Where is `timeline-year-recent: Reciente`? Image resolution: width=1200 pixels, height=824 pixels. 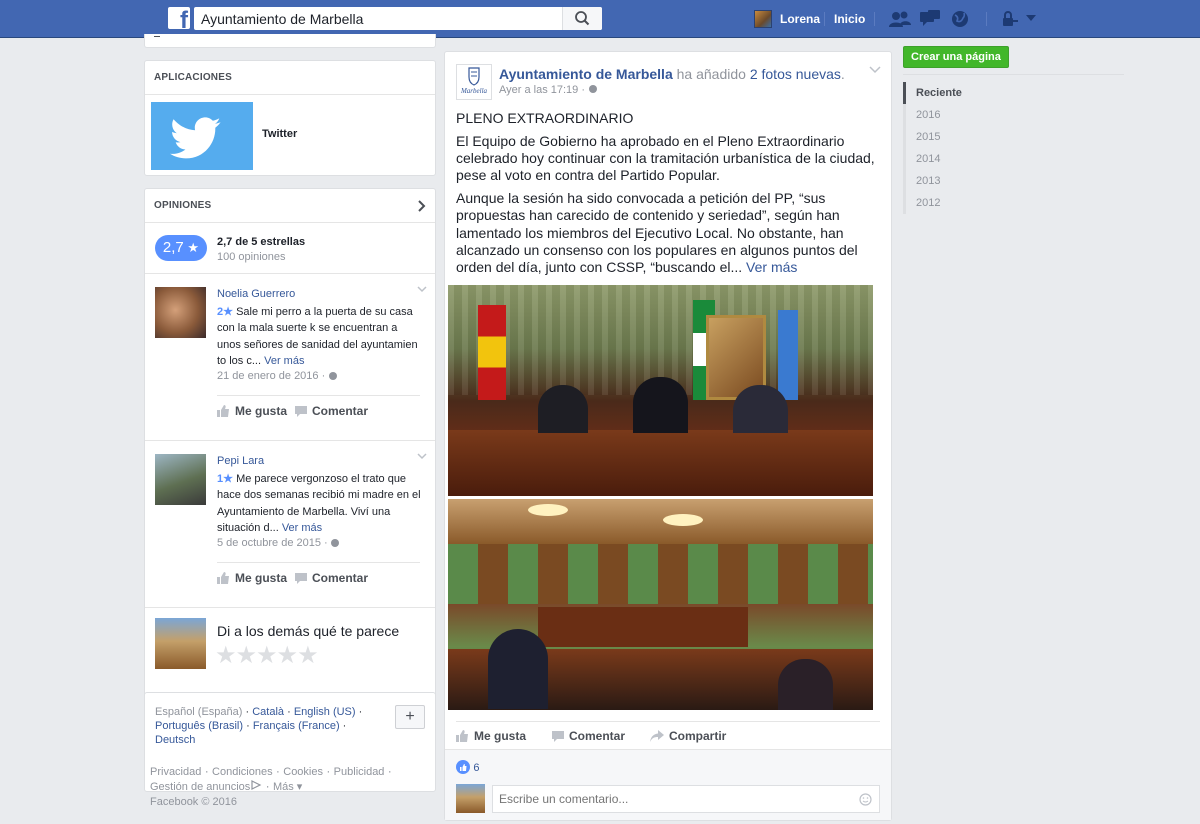
timeline-year-recent: Reciente is located at coordinates (1013, 93).